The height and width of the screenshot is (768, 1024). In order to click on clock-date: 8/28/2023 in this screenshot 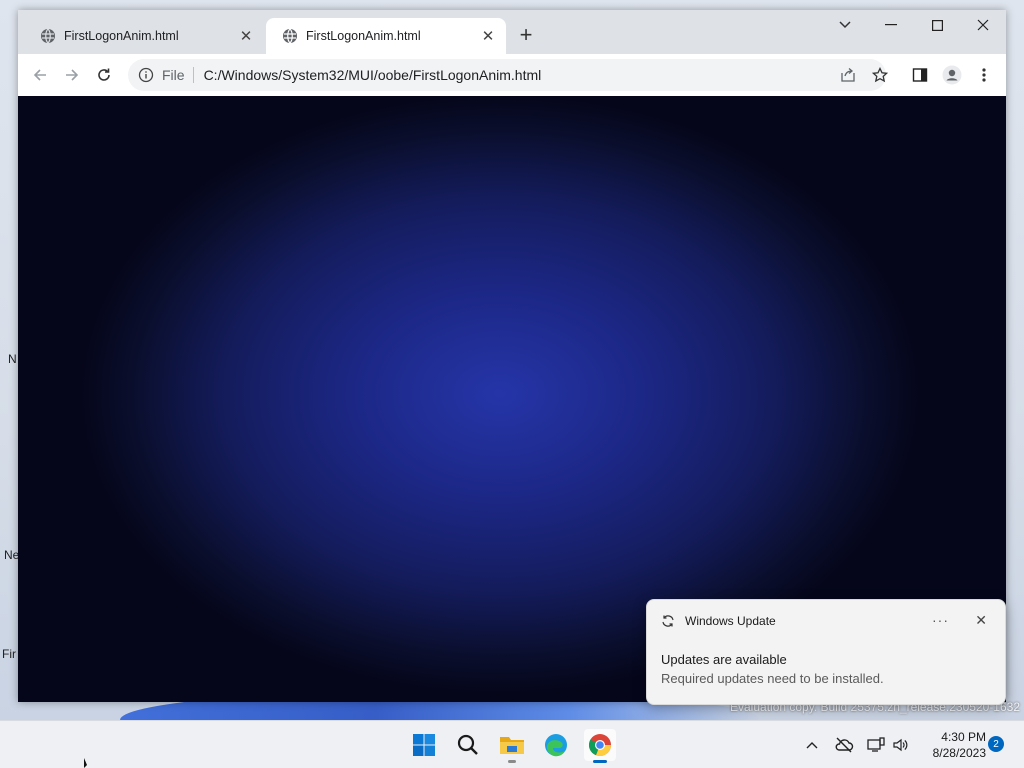, I will do `click(959, 753)`.